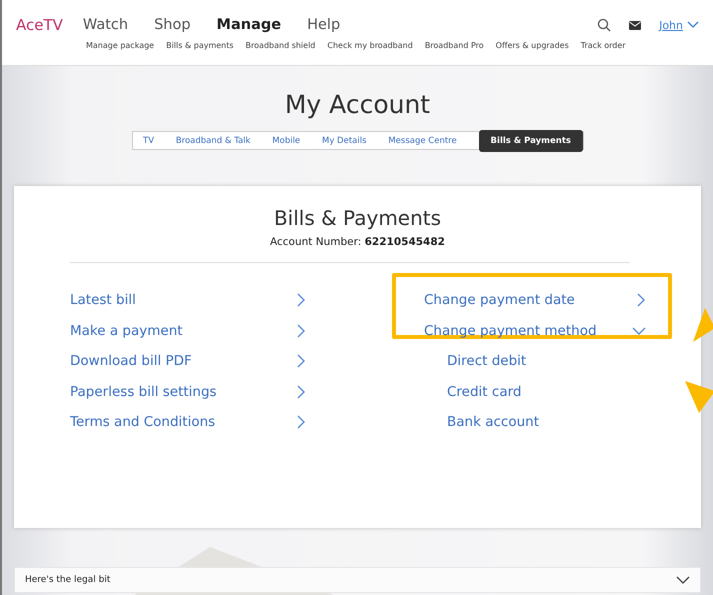  I want to click on tab: TV, so click(148, 141).